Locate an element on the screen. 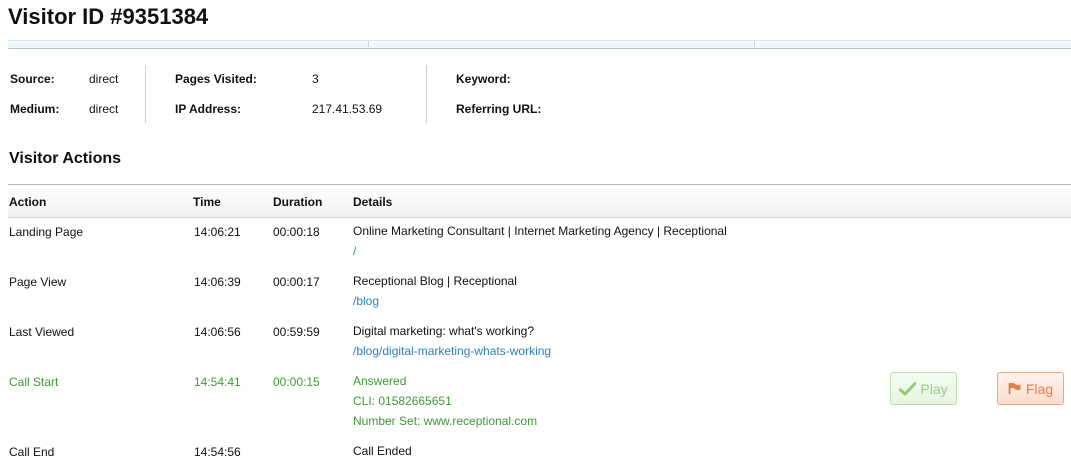  play-label: Play is located at coordinates (934, 388).